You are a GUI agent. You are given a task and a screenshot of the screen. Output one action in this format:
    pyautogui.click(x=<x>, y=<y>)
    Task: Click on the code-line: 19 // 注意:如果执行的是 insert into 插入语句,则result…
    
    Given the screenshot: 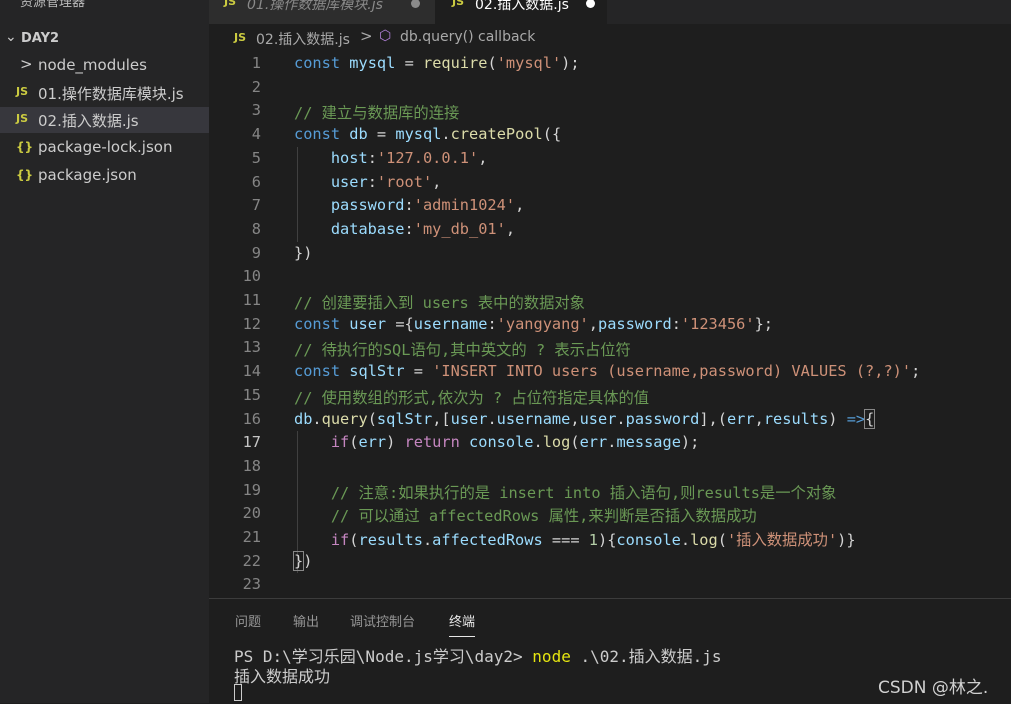 What is the action you would take?
    pyautogui.click(x=539, y=491)
    